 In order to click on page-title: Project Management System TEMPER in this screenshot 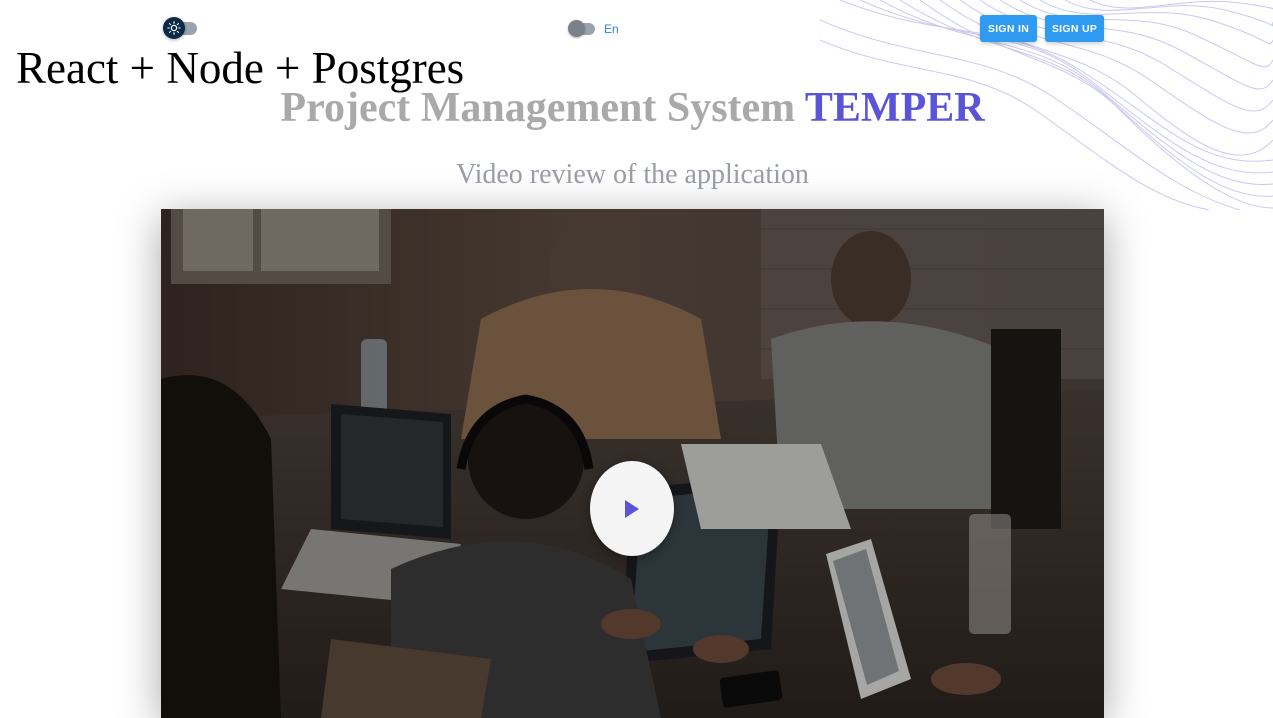, I will do `click(632, 108)`.